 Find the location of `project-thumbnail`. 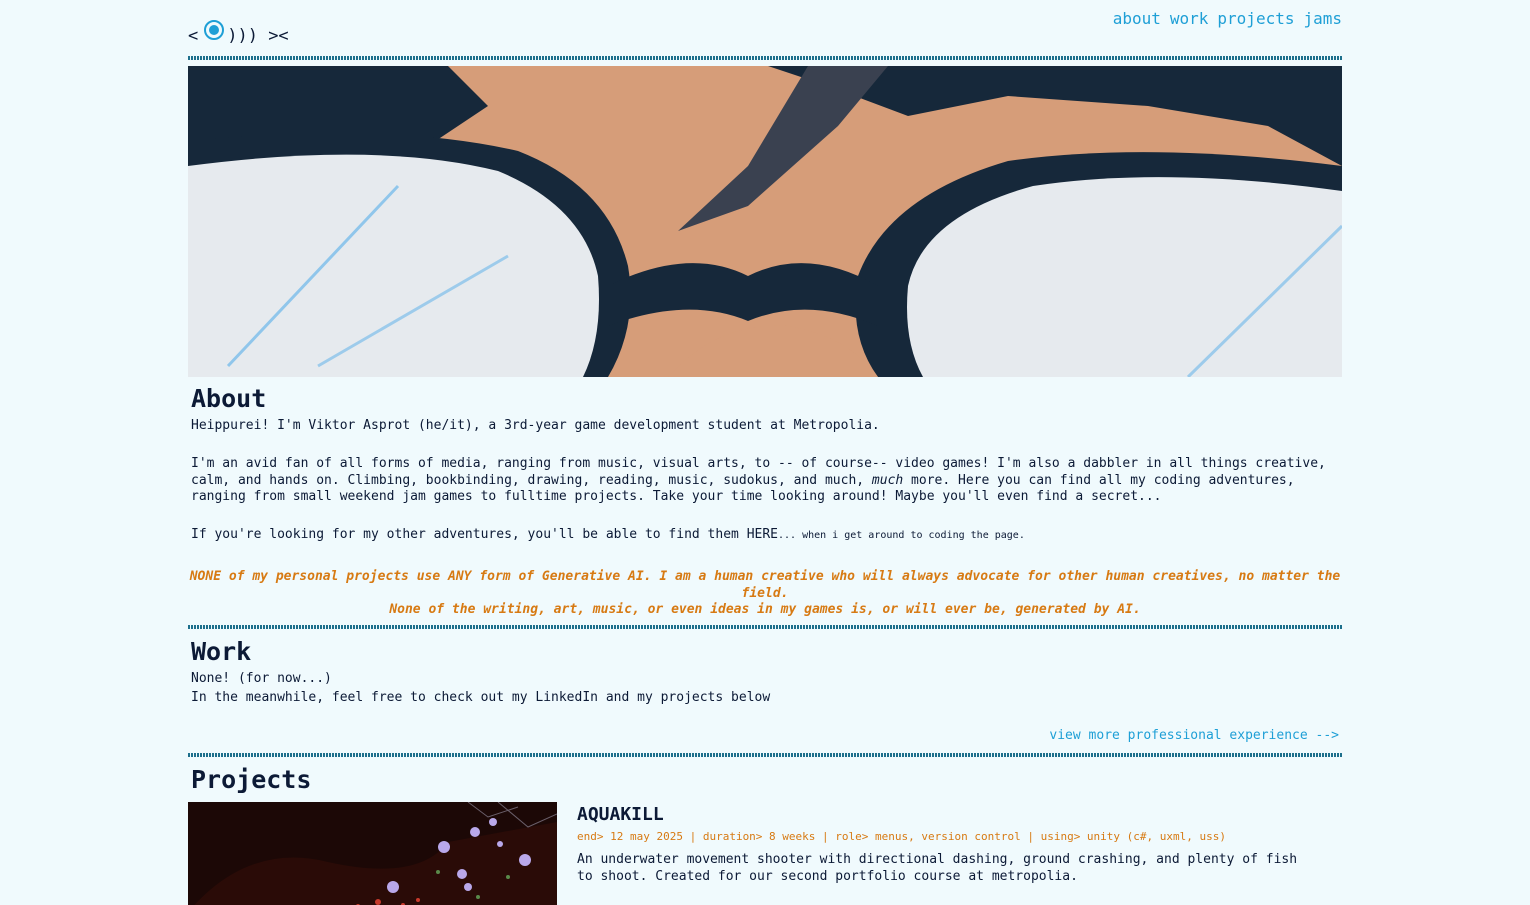

project-thumbnail is located at coordinates (372, 853).